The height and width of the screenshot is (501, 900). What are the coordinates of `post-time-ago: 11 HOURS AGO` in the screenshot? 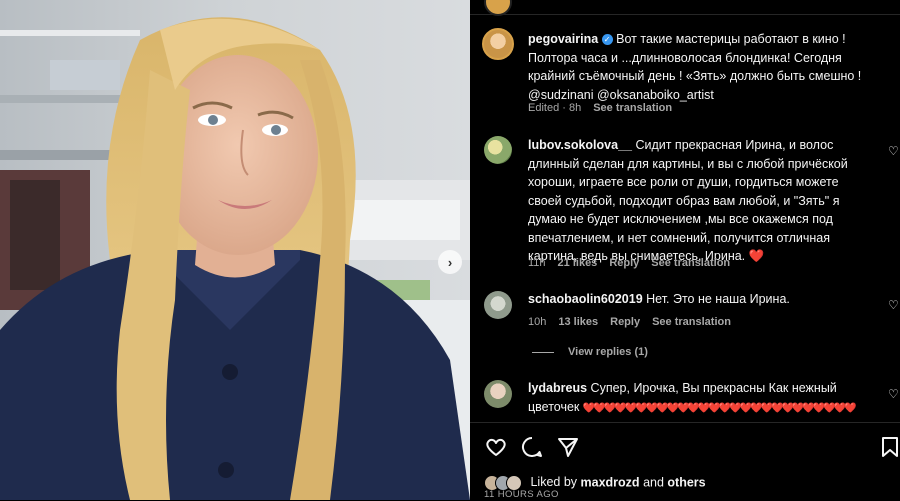 It's located at (521, 494).